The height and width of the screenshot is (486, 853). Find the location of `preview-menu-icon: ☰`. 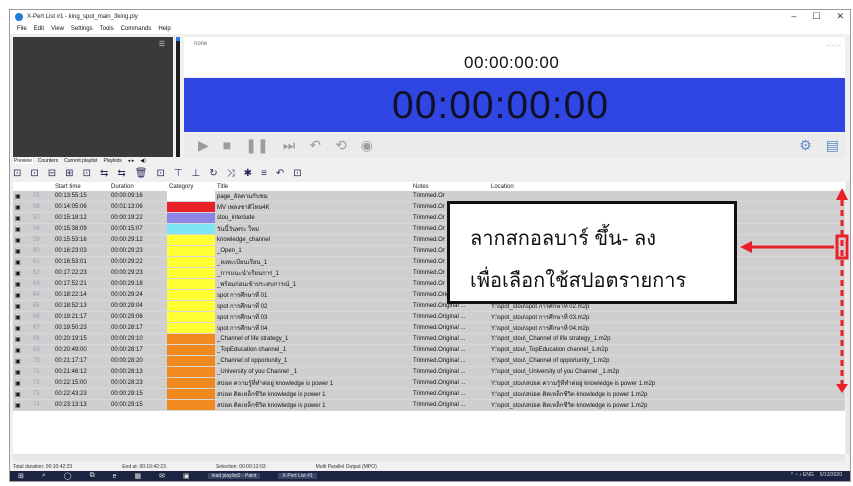

preview-menu-icon: ☰ is located at coordinates (162, 44).